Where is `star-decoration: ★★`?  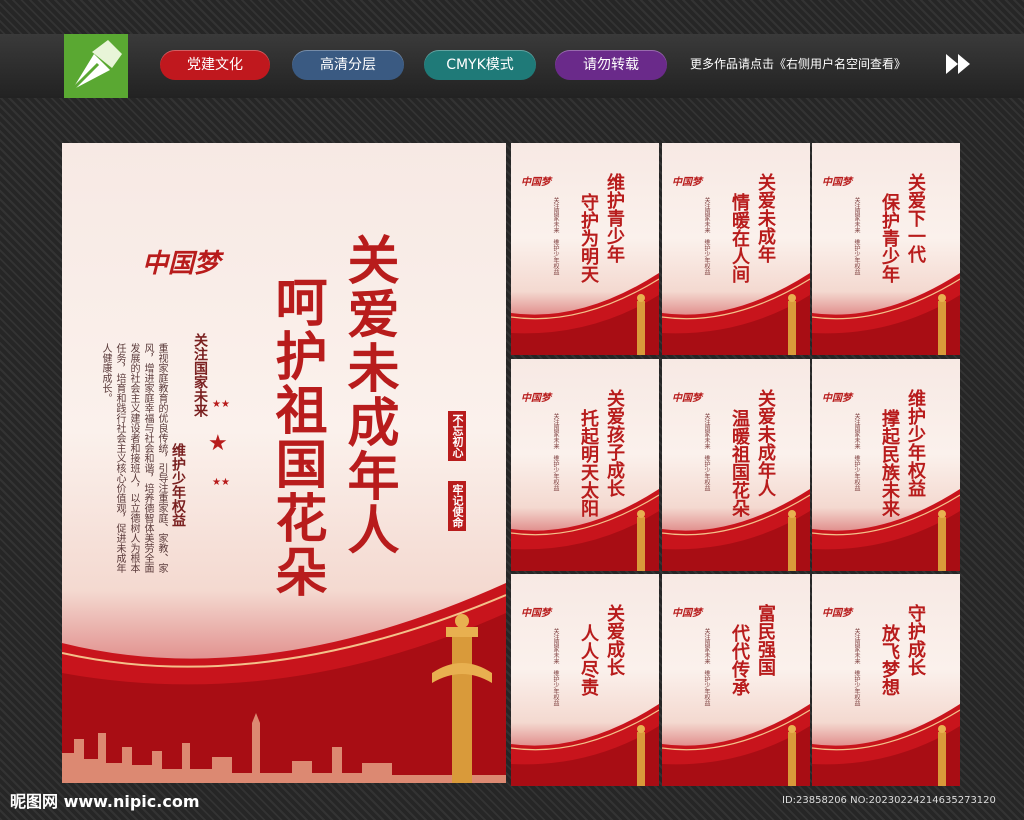
star-decoration: ★★ is located at coordinates (221, 404).